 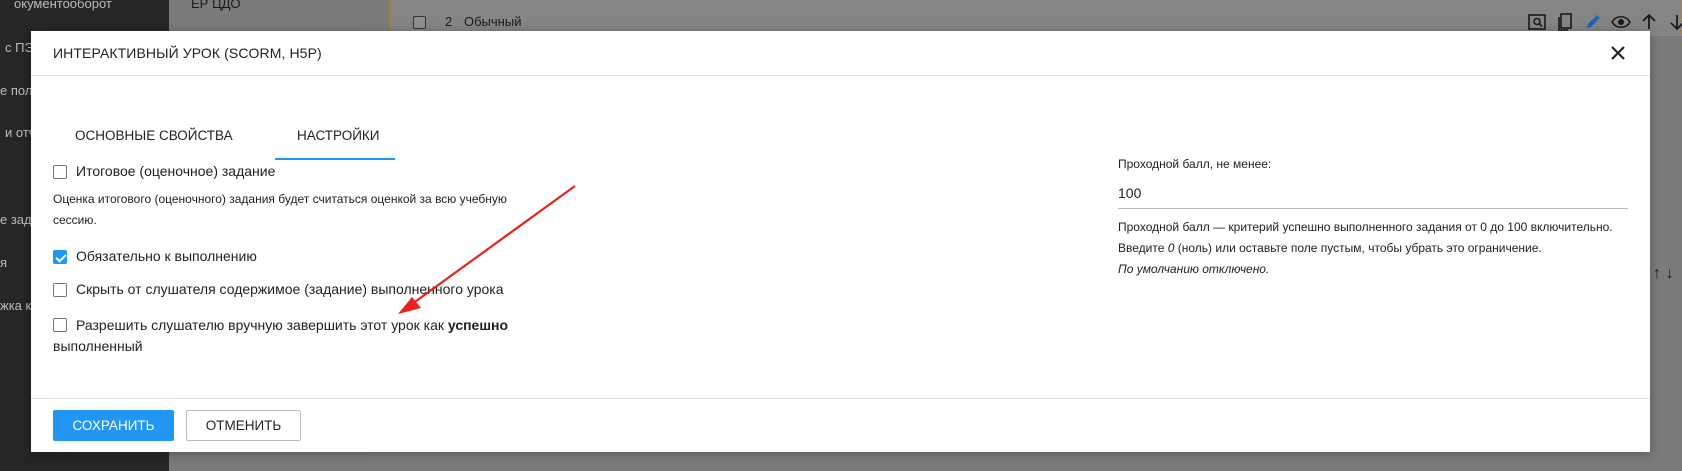 I want to click on allow-complete-label-bold: успешно, so click(x=478, y=325).